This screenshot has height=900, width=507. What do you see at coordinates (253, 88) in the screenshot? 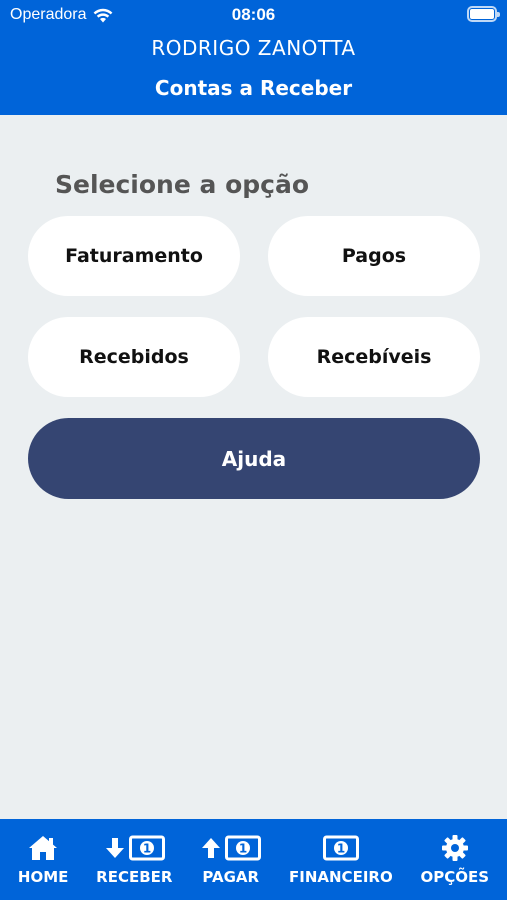
I see `page-title: Contas a Receber` at bounding box center [253, 88].